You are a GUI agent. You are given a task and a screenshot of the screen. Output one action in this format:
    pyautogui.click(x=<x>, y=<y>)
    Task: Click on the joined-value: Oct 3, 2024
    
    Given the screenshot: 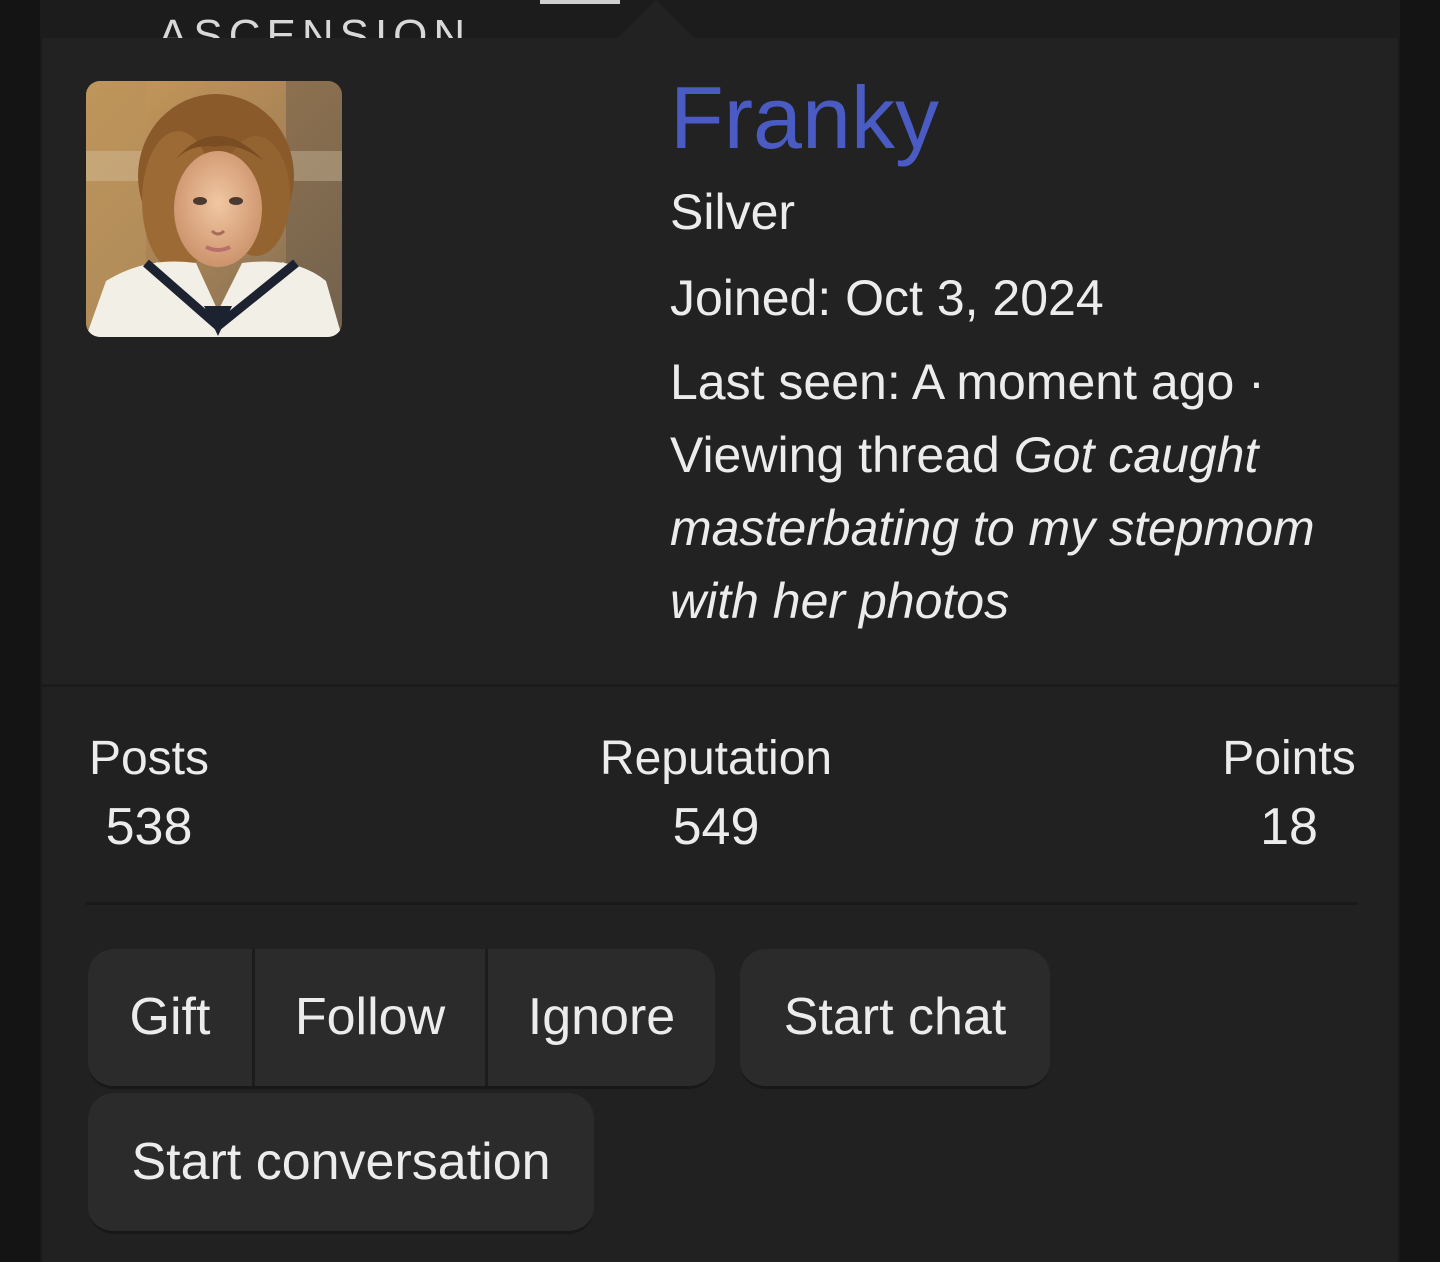 What is the action you would take?
    pyautogui.click(x=974, y=298)
    